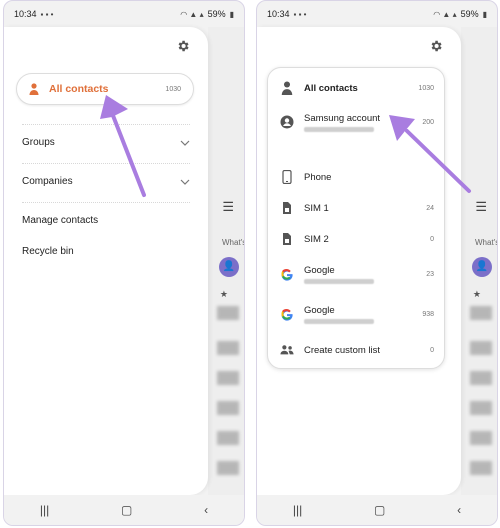 Image resolution: width=500 pixels, height=528 pixels. I want to click on groups-label: Groups, so click(38, 142).